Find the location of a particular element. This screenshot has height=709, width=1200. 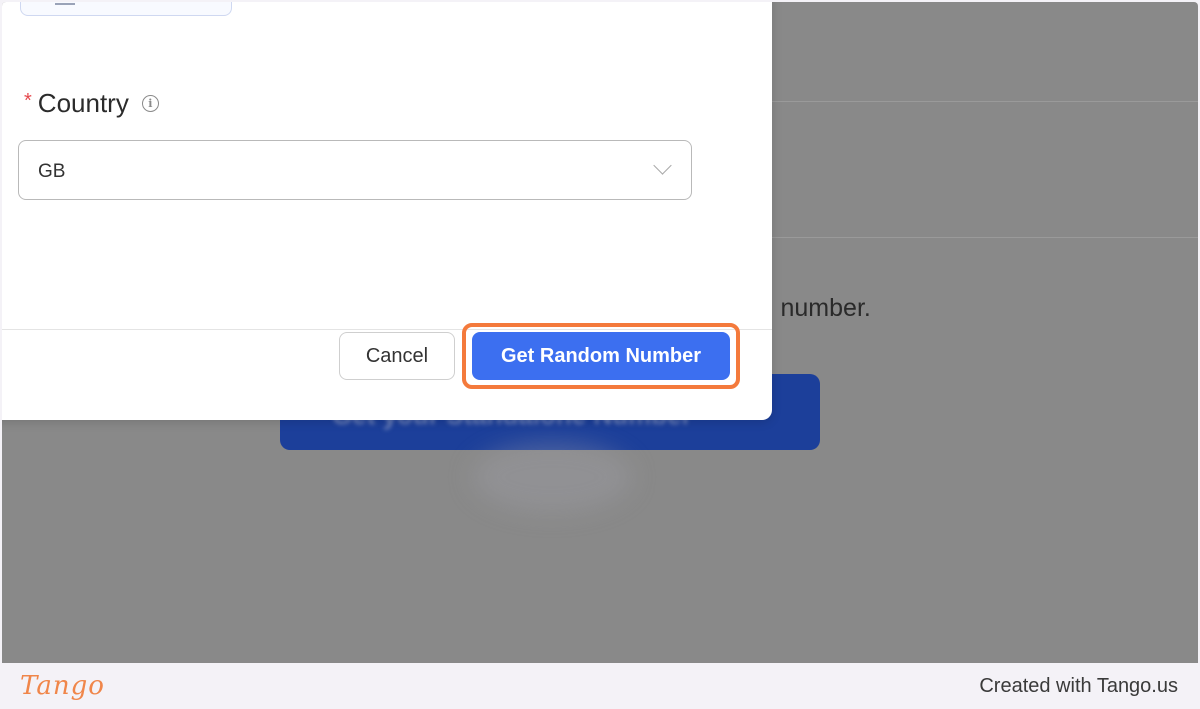

country-label: * Country i is located at coordinates (91, 103).